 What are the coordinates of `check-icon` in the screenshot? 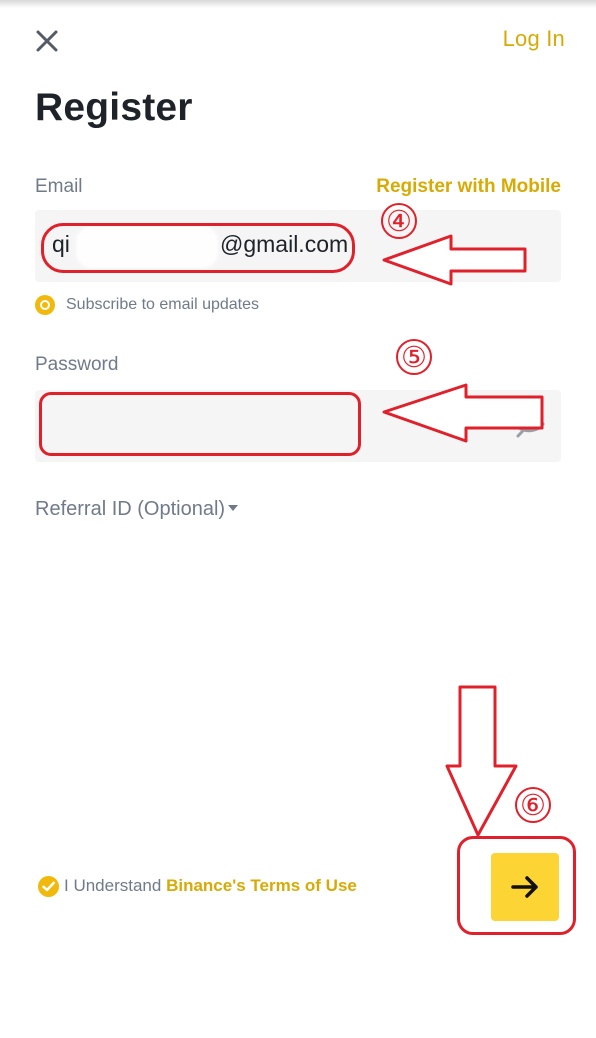 It's located at (49, 886).